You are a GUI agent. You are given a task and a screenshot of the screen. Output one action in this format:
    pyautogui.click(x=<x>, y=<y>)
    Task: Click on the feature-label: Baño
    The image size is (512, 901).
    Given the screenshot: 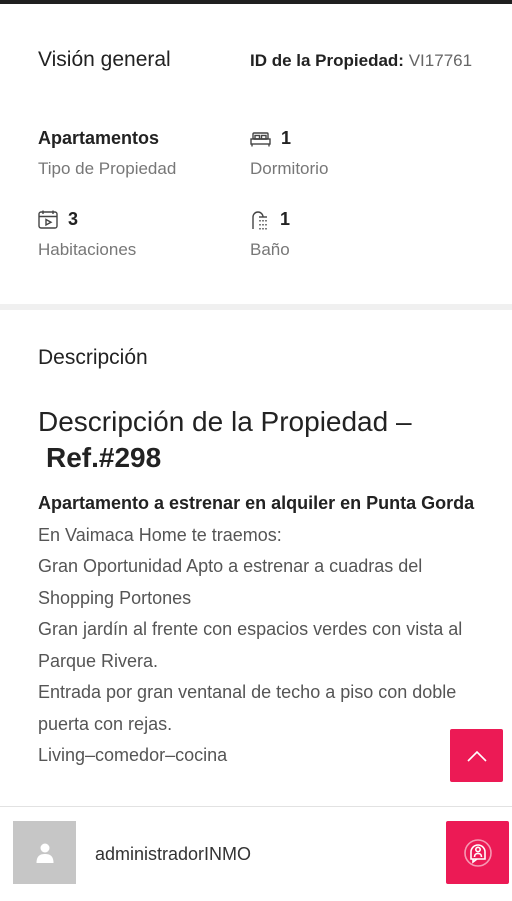 What is the action you would take?
    pyautogui.click(x=270, y=249)
    